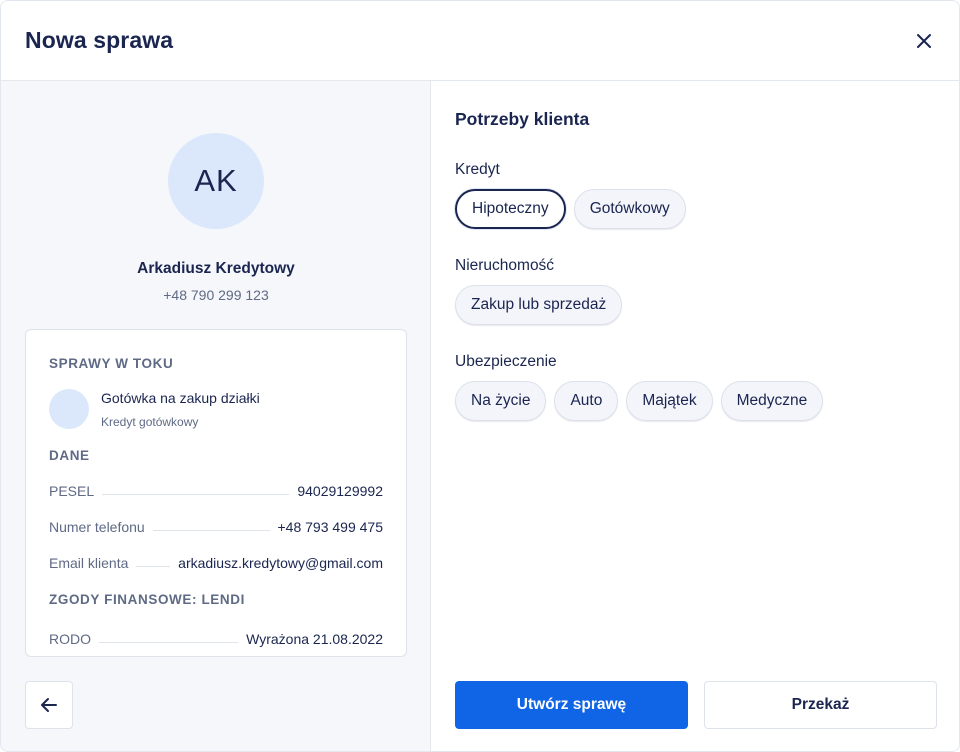  Describe the element at coordinates (89, 563) in the screenshot. I see `detail-label: Email klienta` at that location.